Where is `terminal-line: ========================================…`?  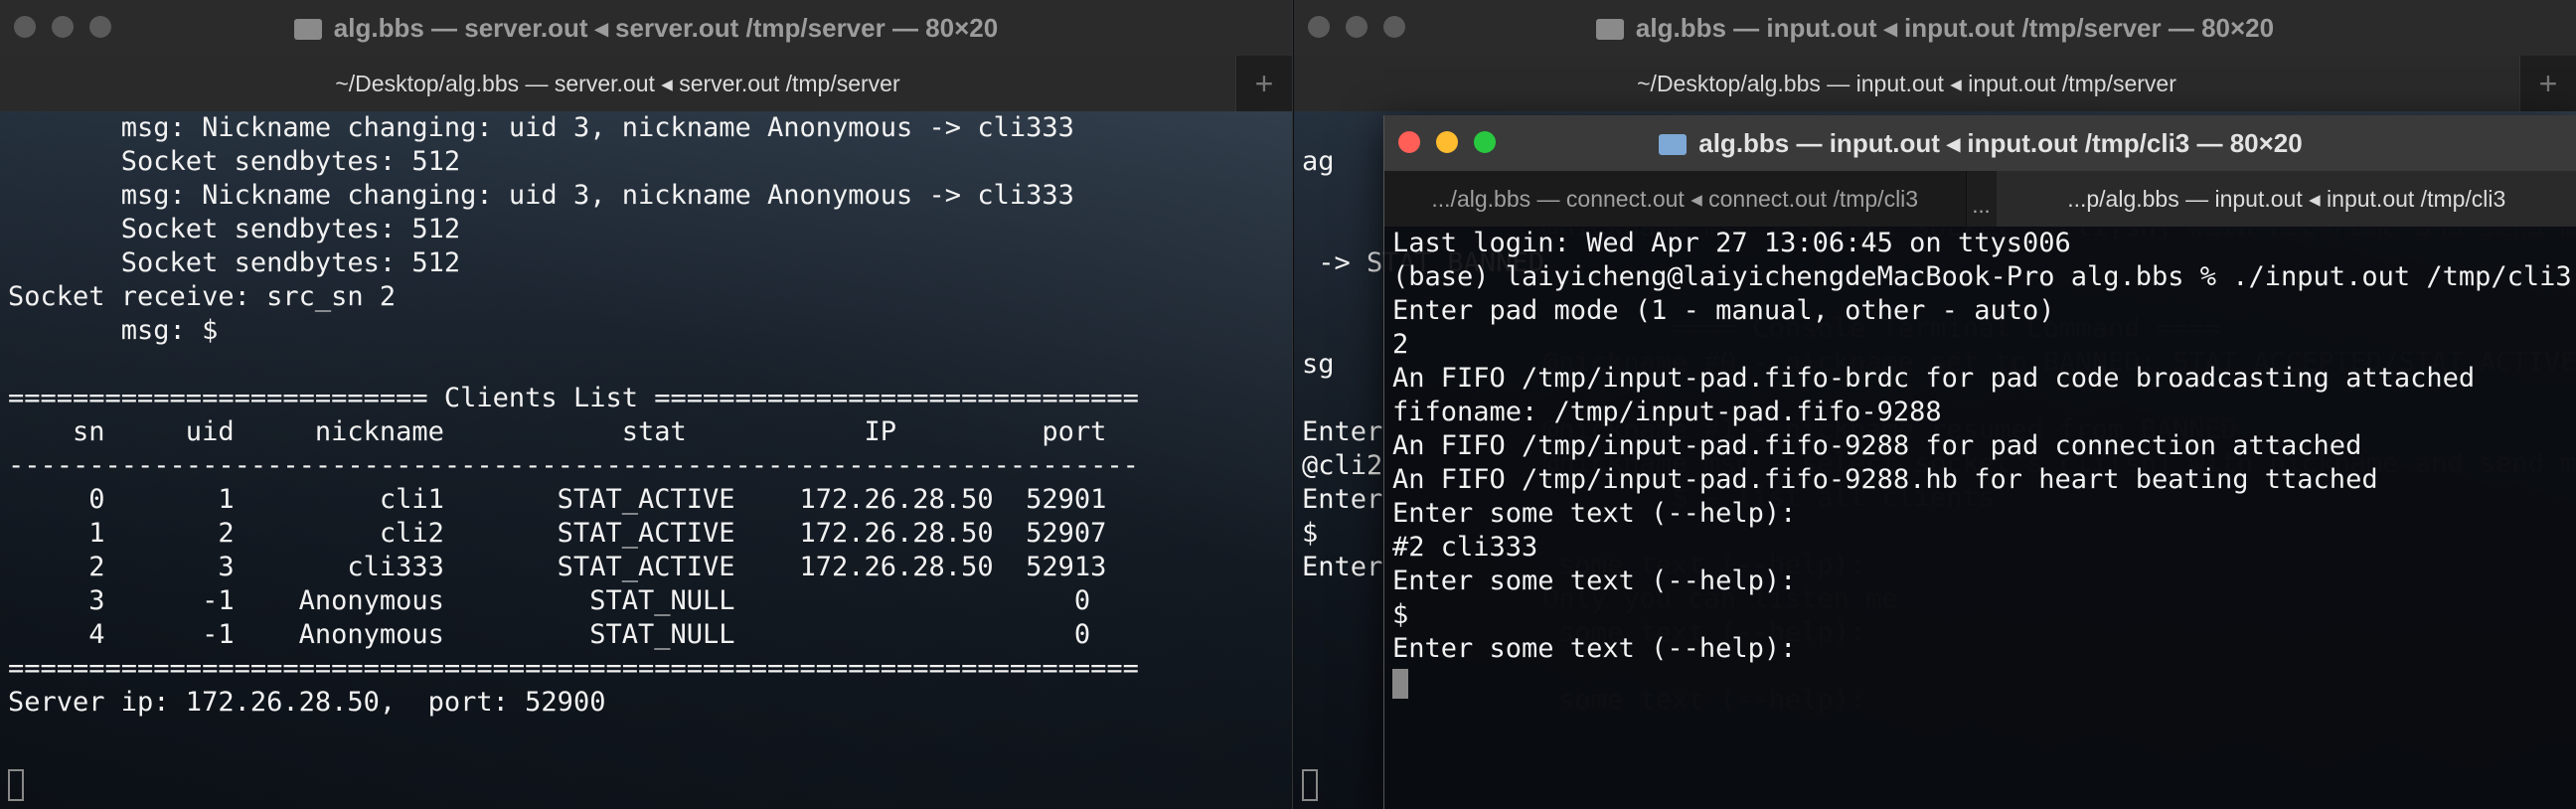
terminal-line: ========================================… is located at coordinates (573, 668).